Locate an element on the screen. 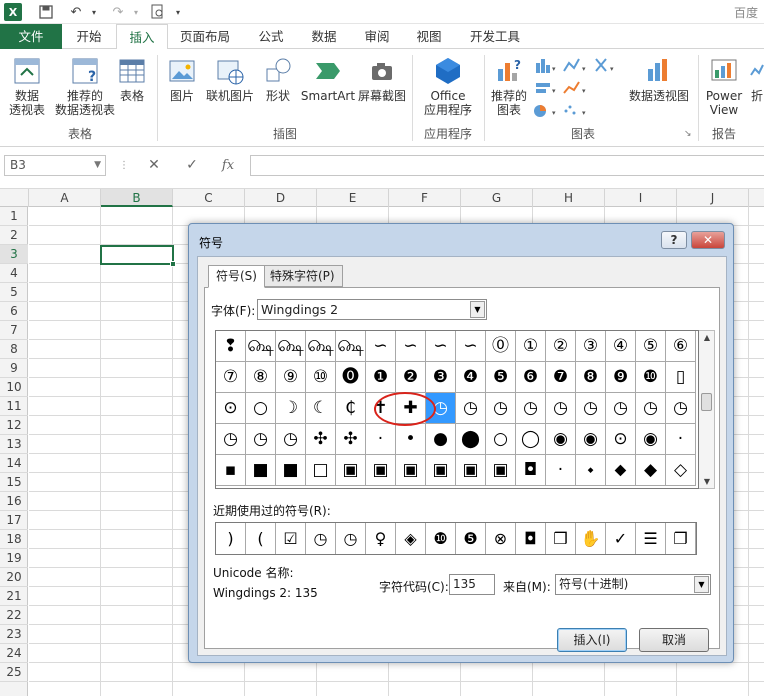 This screenshot has width=764, height=696. enter-formula-icon: ✓ is located at coordinates (192, 165).